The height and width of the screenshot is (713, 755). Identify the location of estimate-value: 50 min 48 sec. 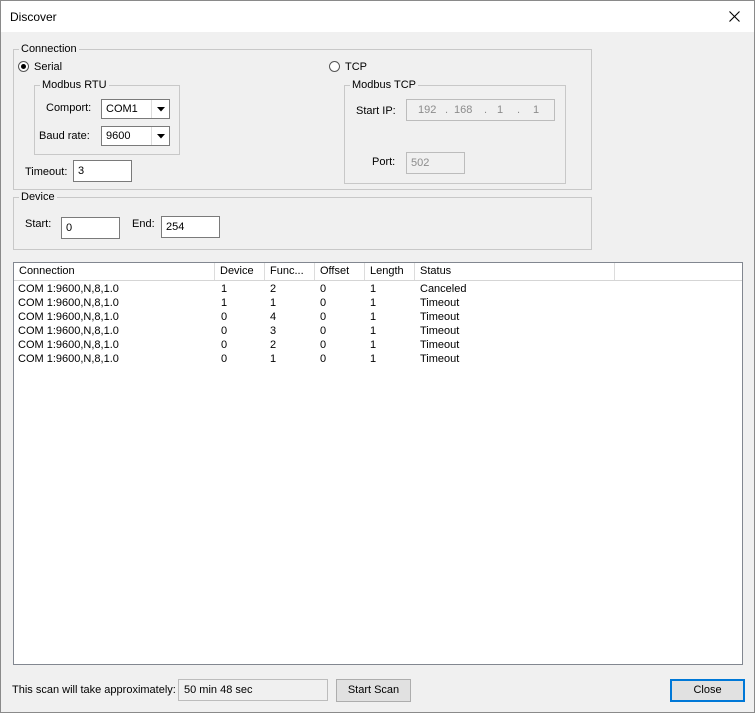
(253, 690).